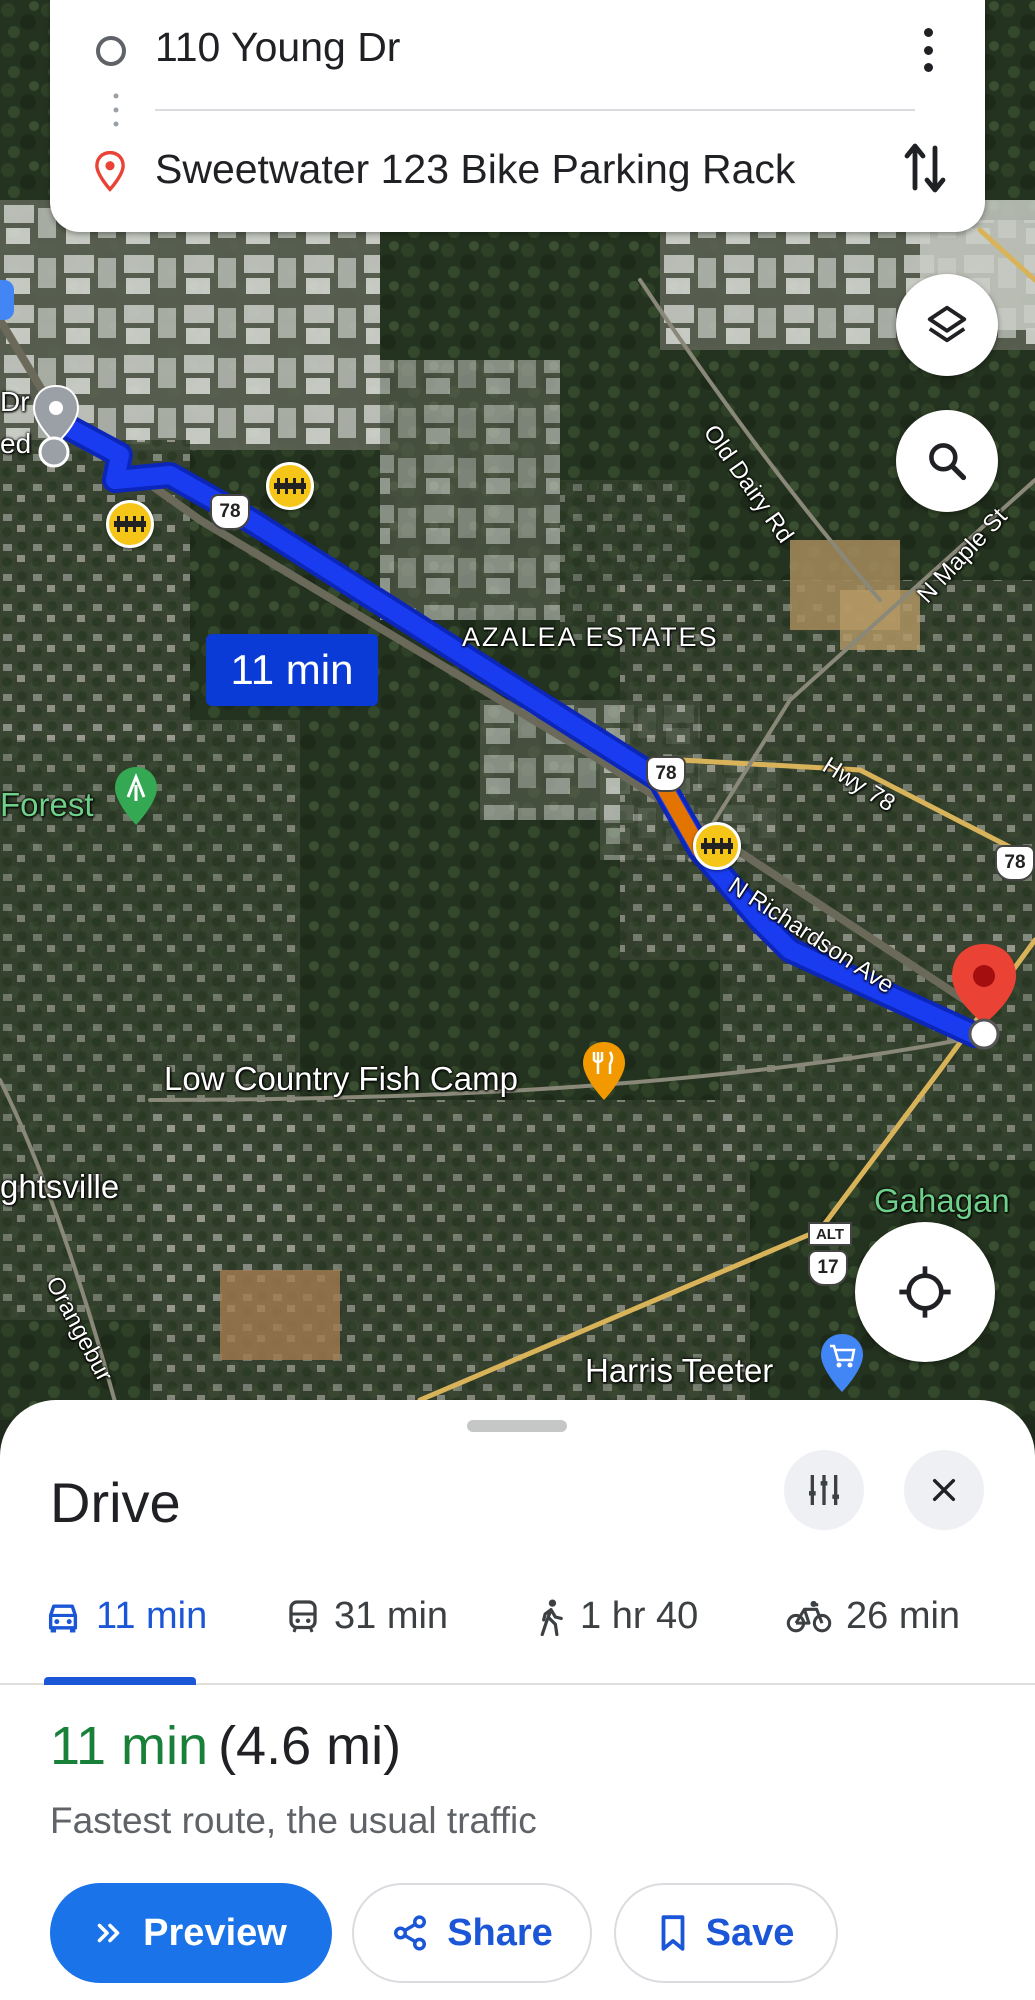 Image resolution: width=1035 pixels, height=2000 pixels. I want to click on tab-bike: 26 min, so click(873, 1616).